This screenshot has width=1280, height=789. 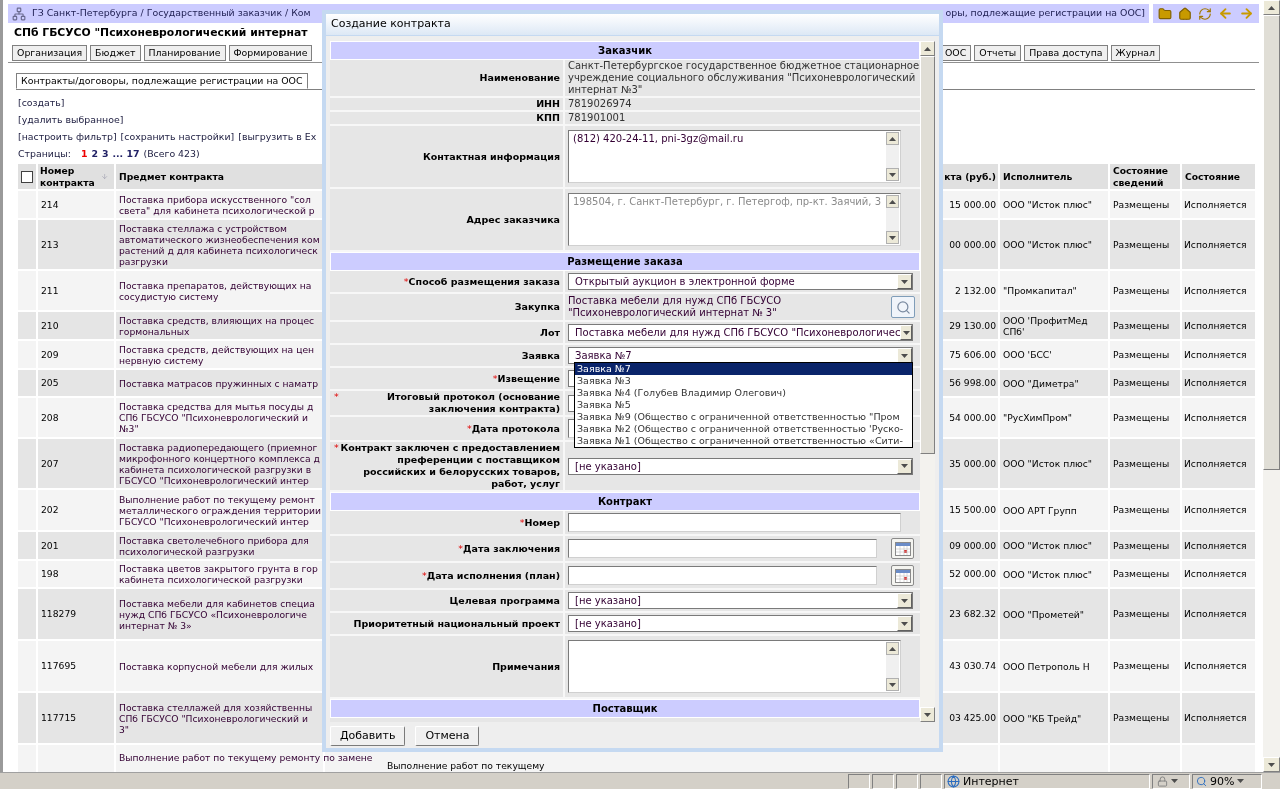 I want to click on table-cell: Поставка стеллажа с устройством автоматического жизнеобеспечения ком растений д для кабинета психологическ разгрузки, so click(x=219, y=244).